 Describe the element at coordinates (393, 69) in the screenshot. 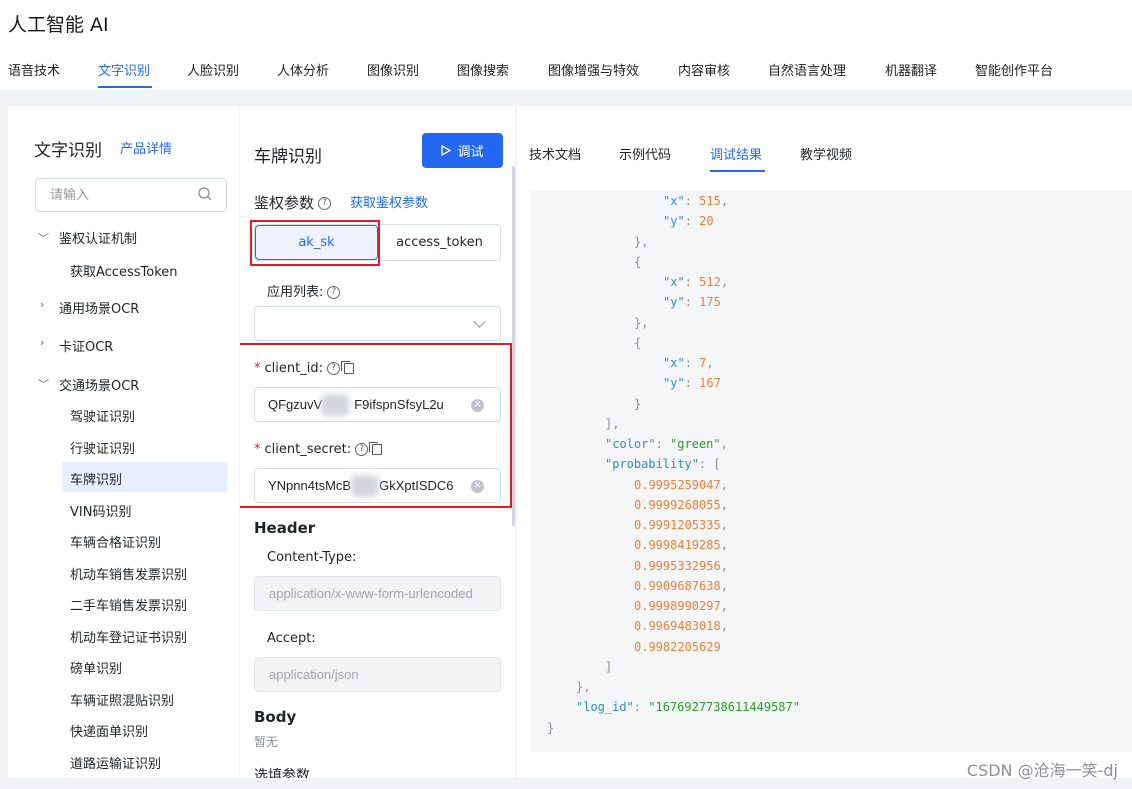

I see `nav-item-image: 图像识别` at that location.